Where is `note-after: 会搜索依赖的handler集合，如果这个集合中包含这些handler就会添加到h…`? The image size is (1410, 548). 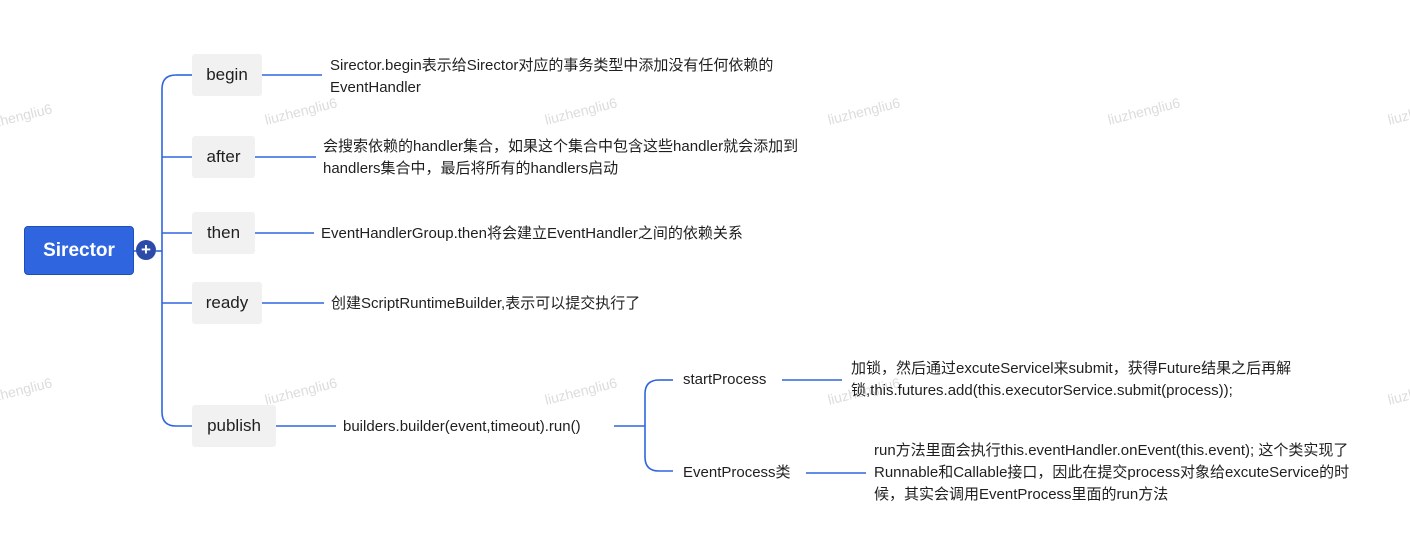 note-after: 会搜索依赖的handler集合，如果这个集合中包含这些handler就会添加到h… is located at coordinates (561, 158).